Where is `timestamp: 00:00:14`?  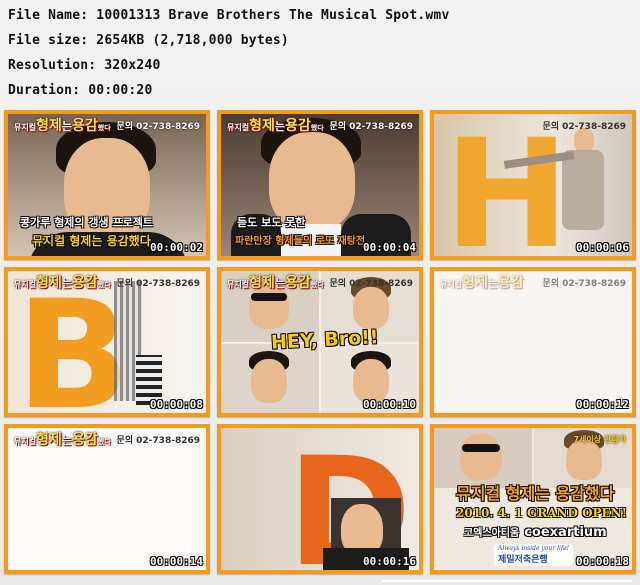
timestamp: 00:00:14 is located at coordinates (176, 561).